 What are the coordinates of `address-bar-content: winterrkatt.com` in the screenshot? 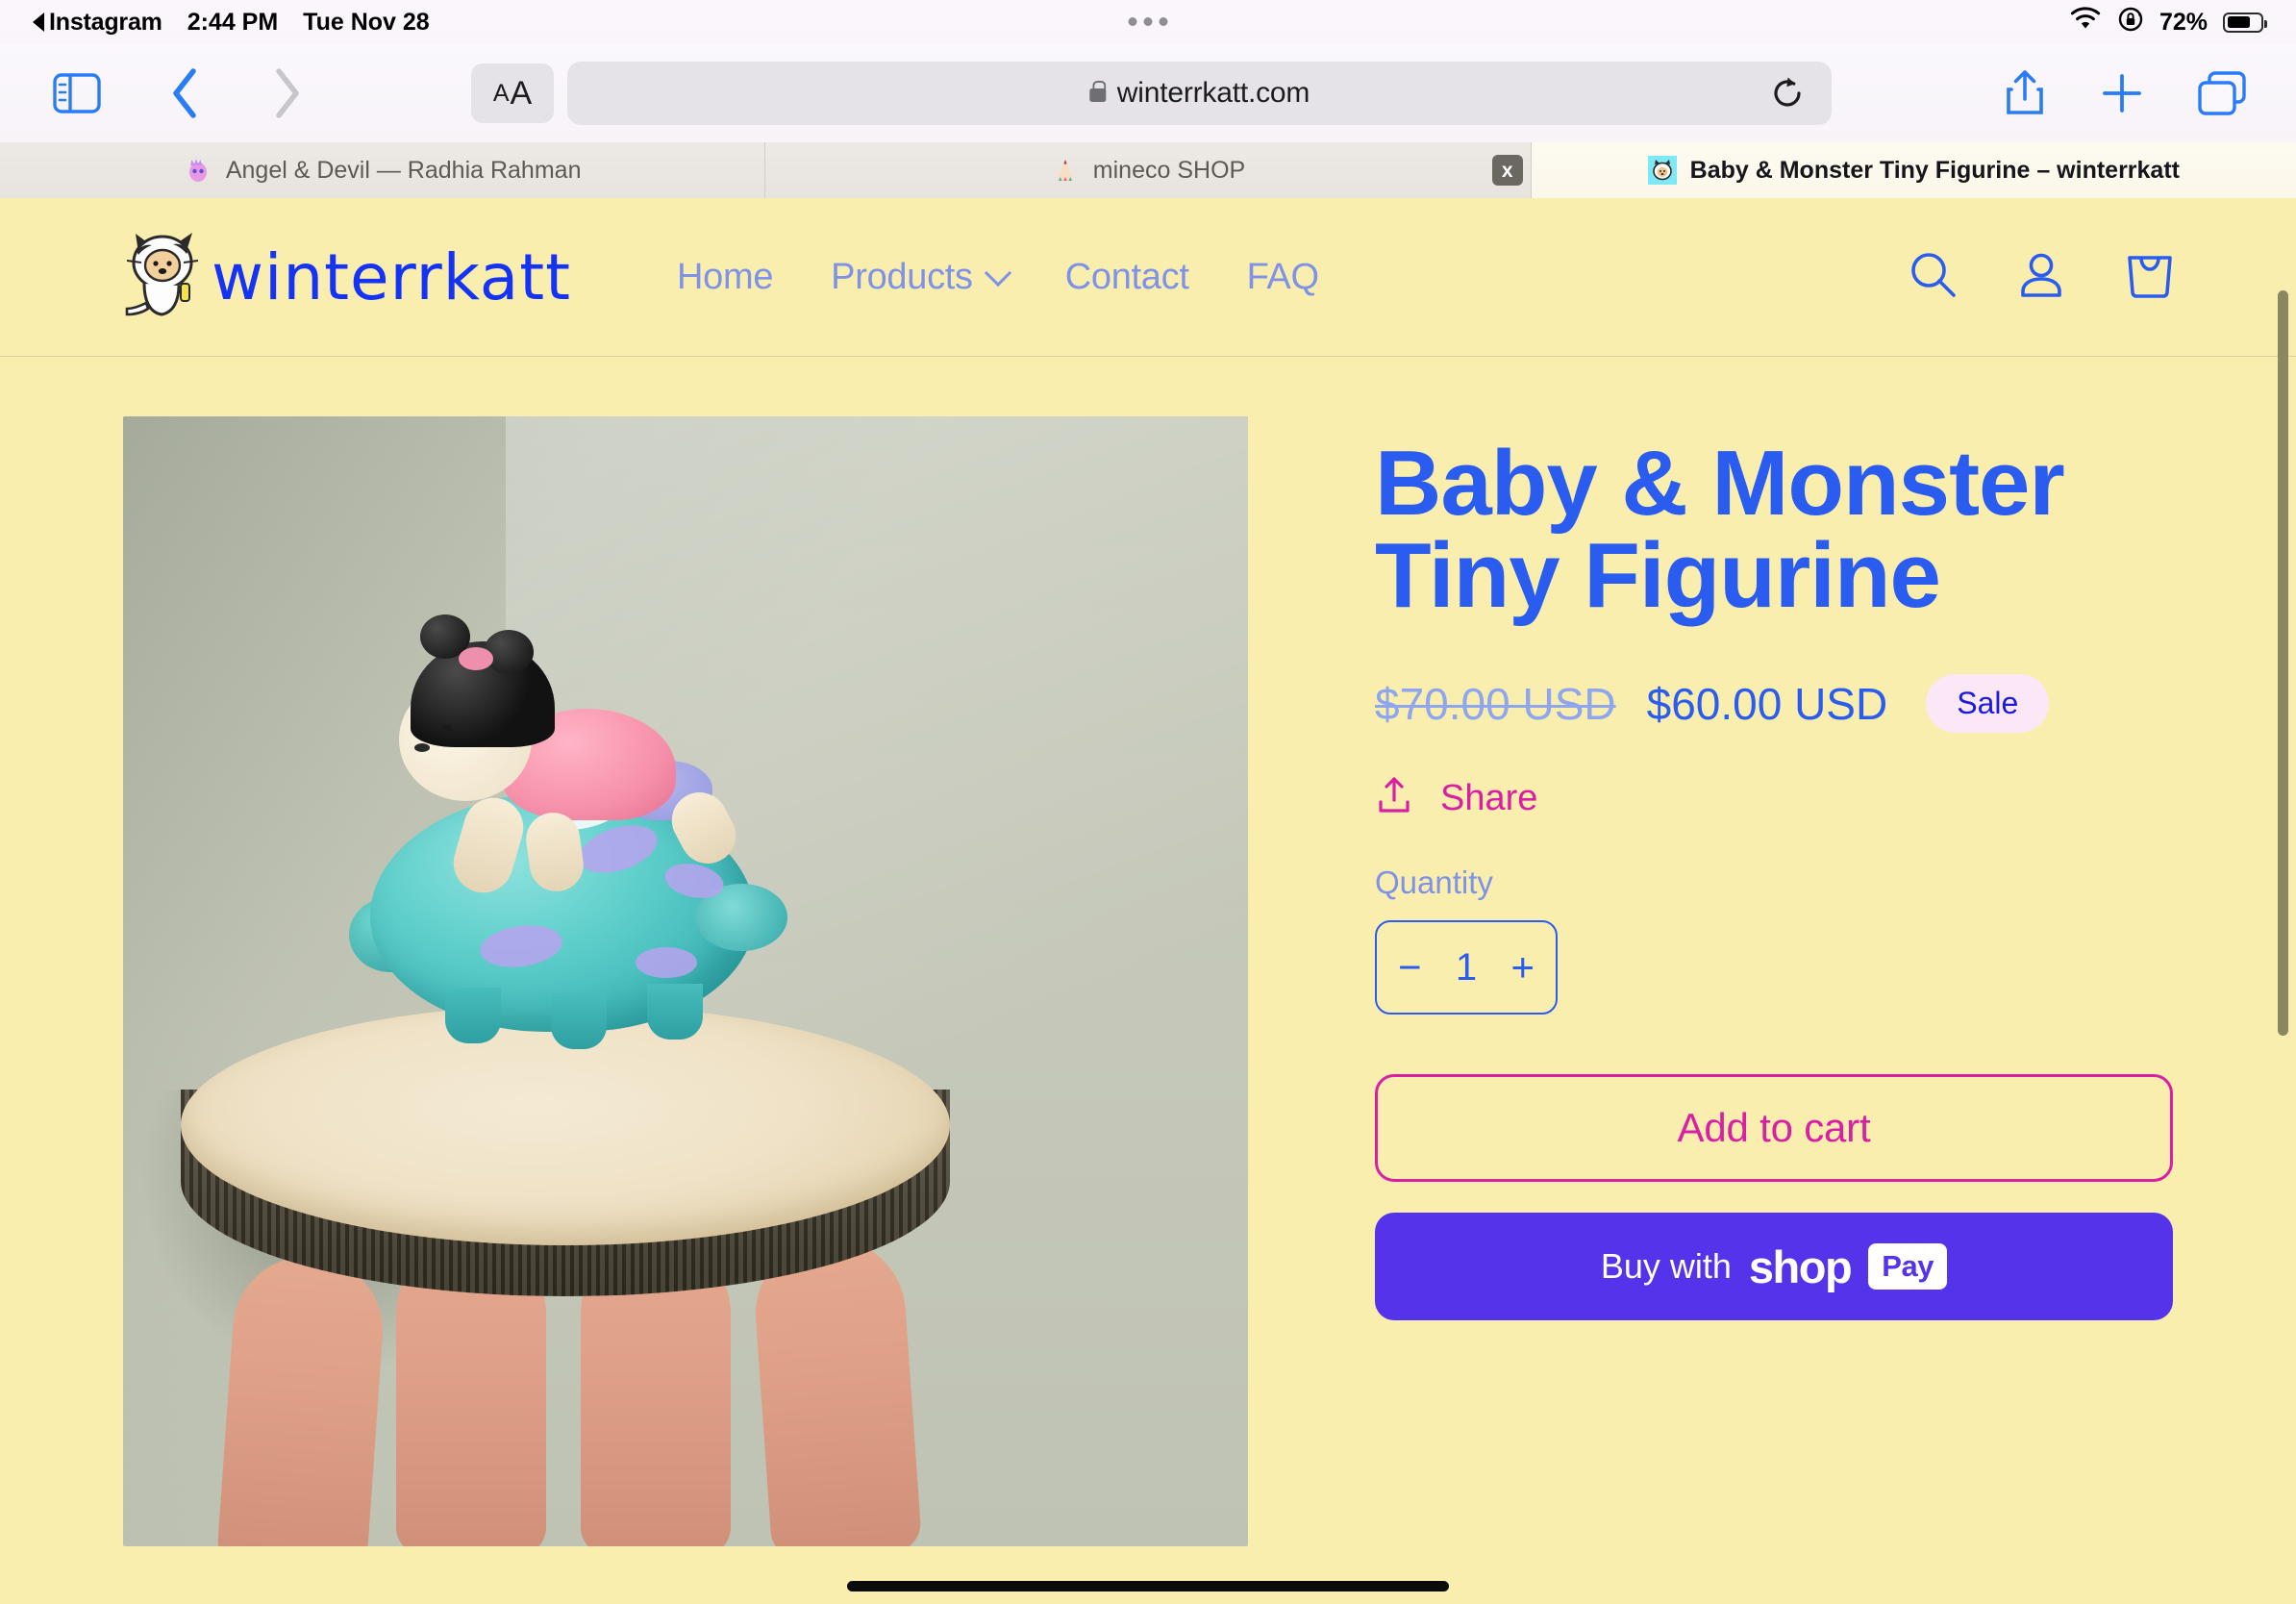 It's located at (1199, 93).